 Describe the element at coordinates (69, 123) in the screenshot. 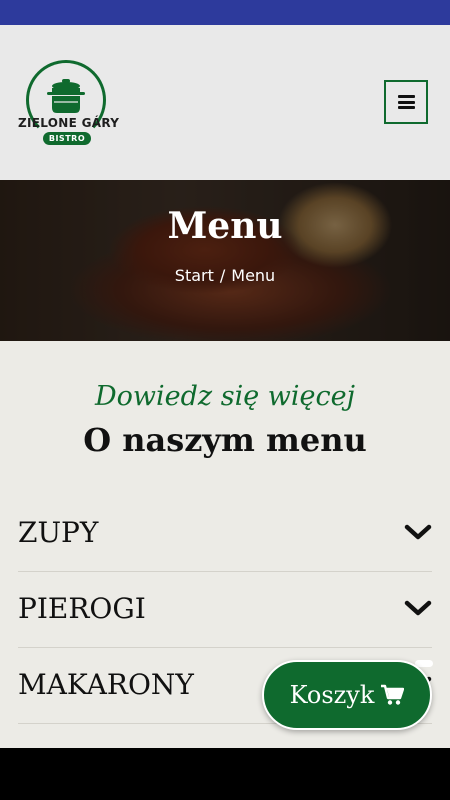

I see `logo-name: ZIELONE GÁRY` at that location.